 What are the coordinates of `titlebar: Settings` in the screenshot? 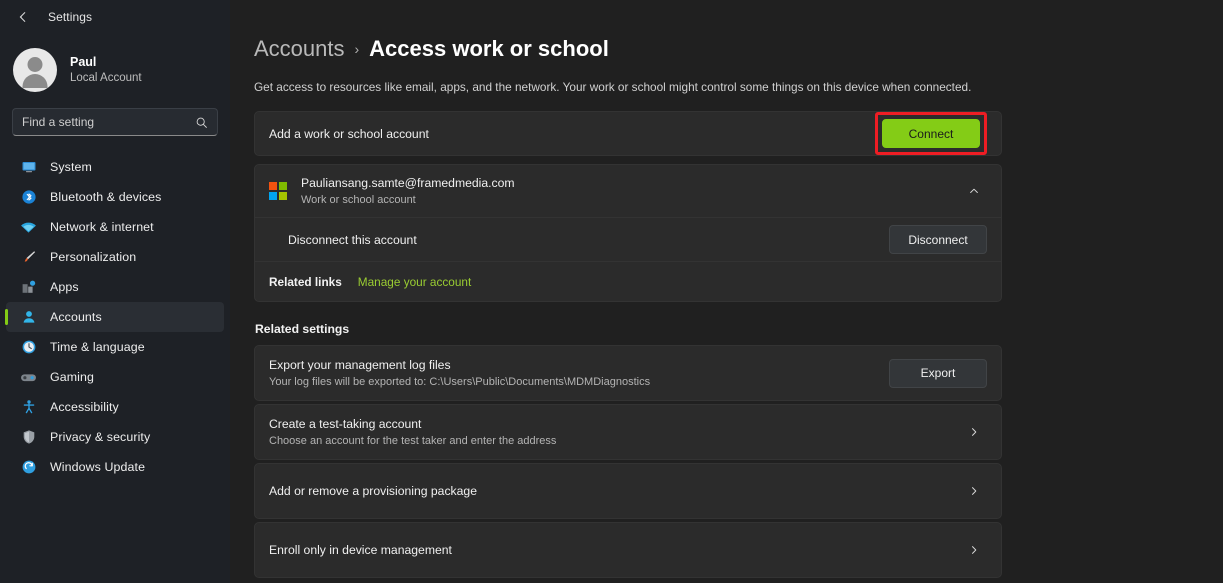 It's located at (115, 17).